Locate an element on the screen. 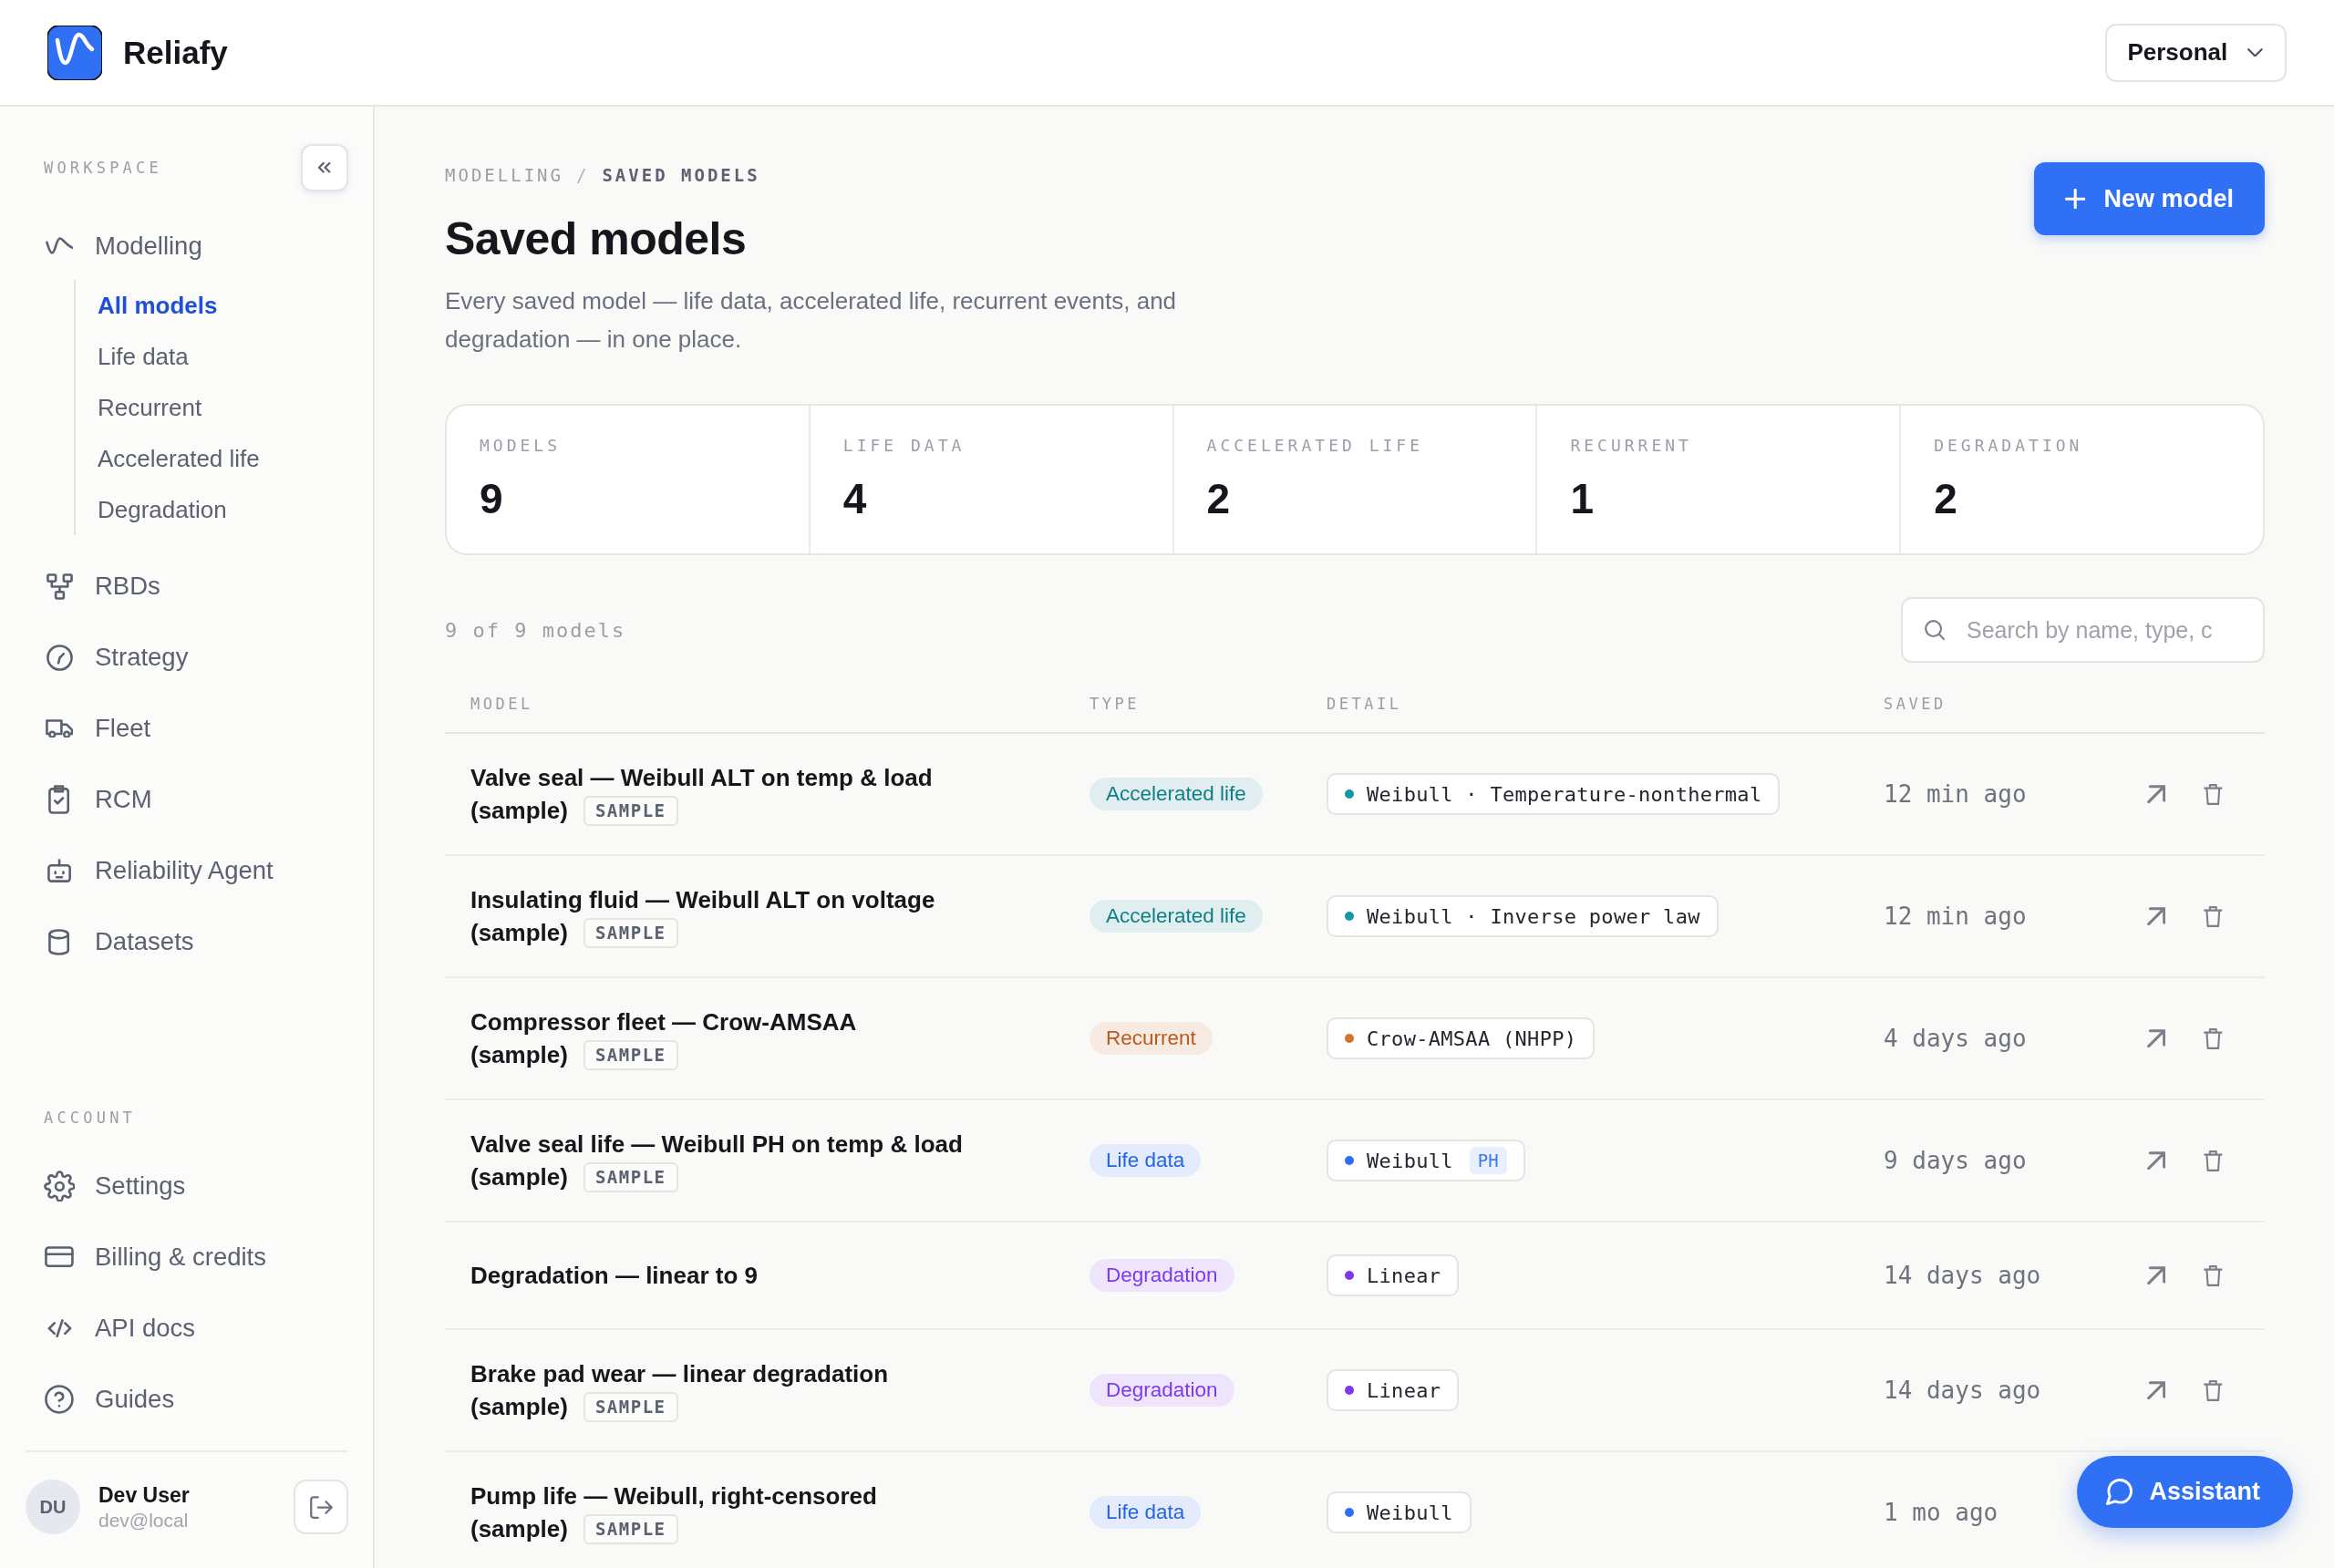 Image resolution: width=2334 pixels, height=1568 pixels. help-icon is located at coordinates (59, 1399).